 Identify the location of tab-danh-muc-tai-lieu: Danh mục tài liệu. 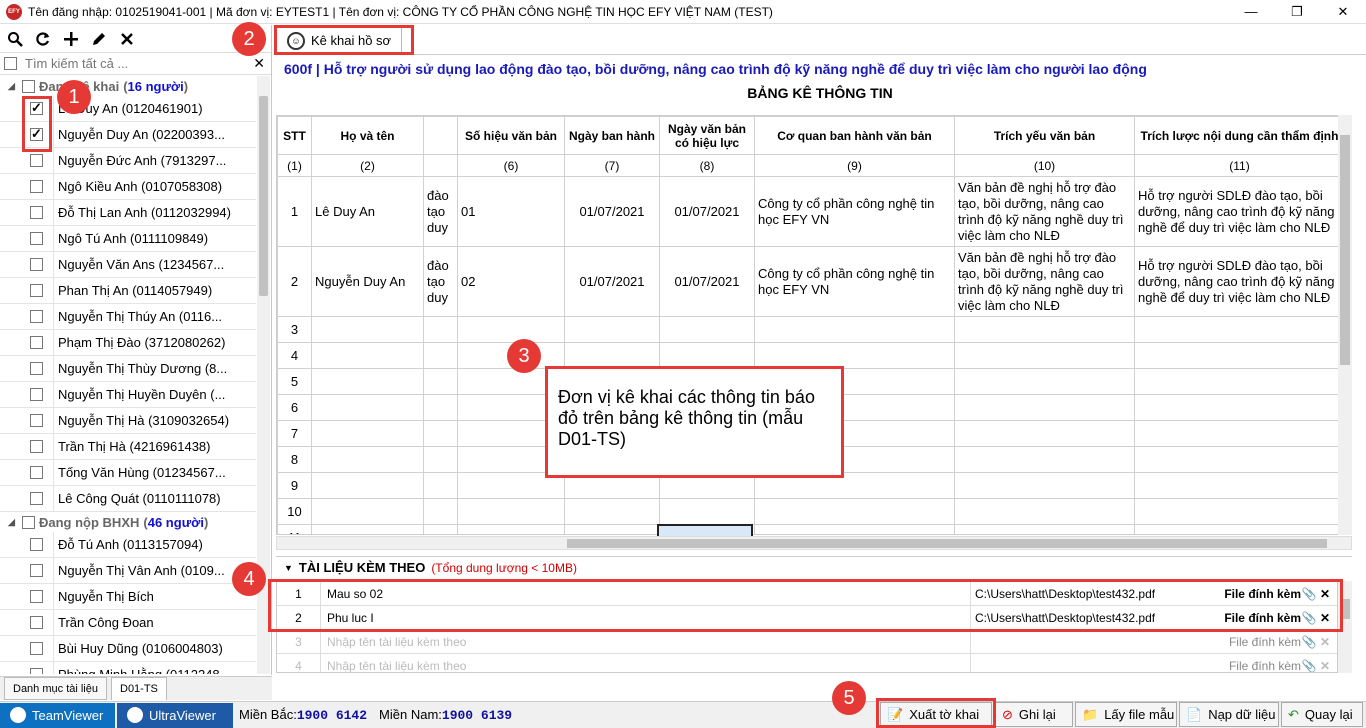
(55, 688).